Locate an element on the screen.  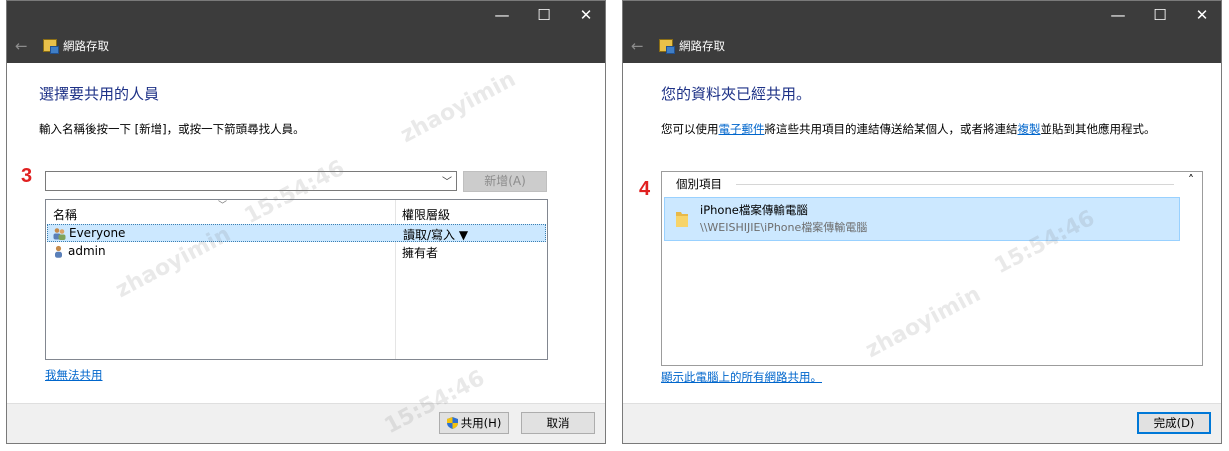
footer: 共用(H) 取消 is located at coordinates (306, 423).